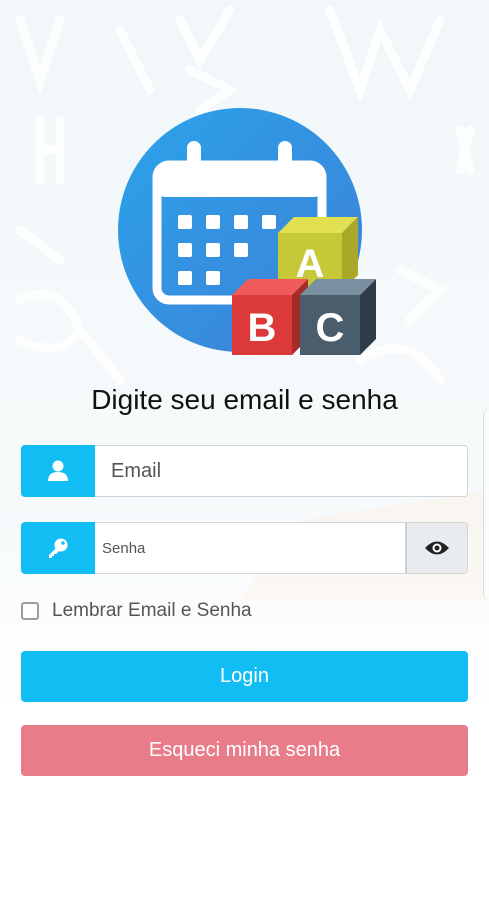 This screenshot has height=900, width=489. Describe the element at coordinates (244, 399) in the screenshot. I see `page-title: Digite seu email e senha` at that location.